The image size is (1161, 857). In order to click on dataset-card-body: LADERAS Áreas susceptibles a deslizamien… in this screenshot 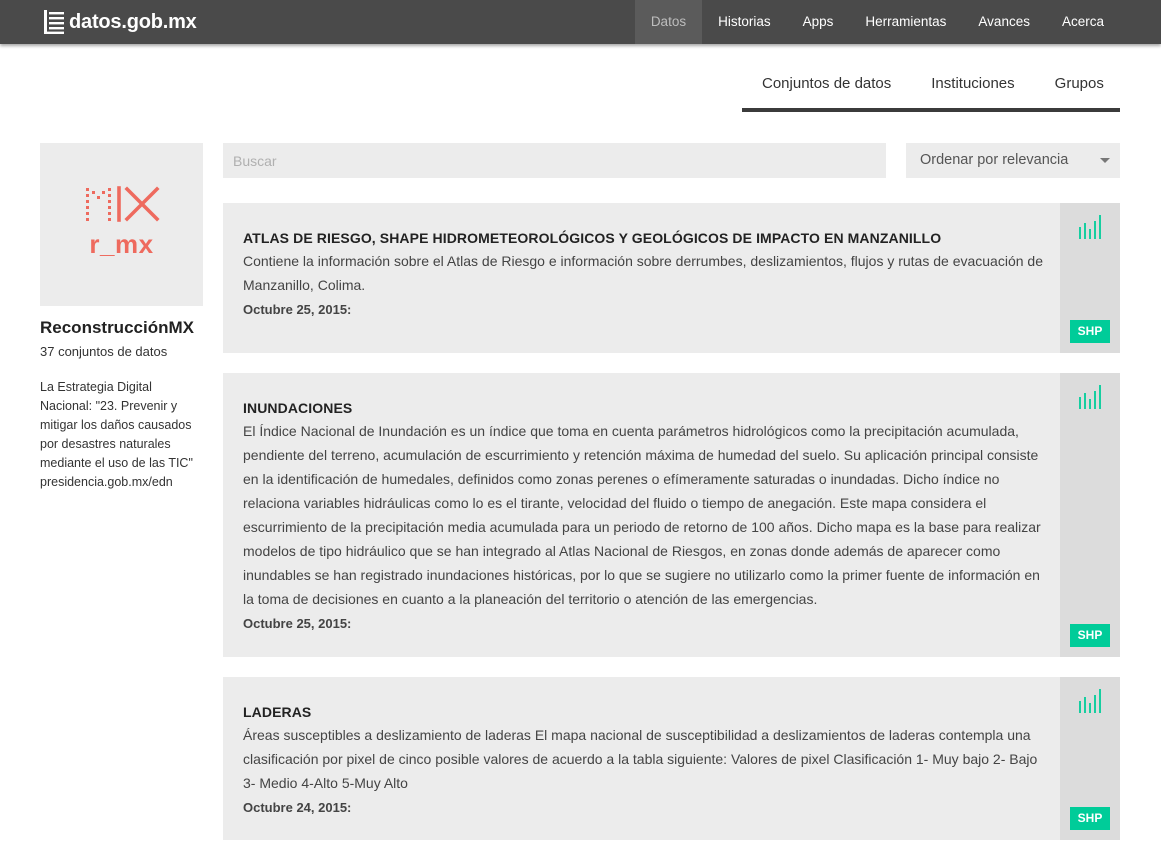, I will do `click(643, 759)`.